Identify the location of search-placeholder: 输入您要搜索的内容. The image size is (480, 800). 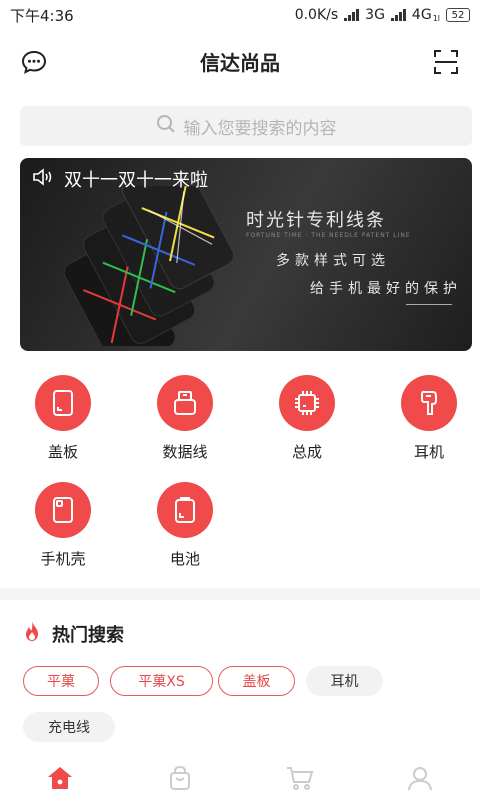
(260, 128).